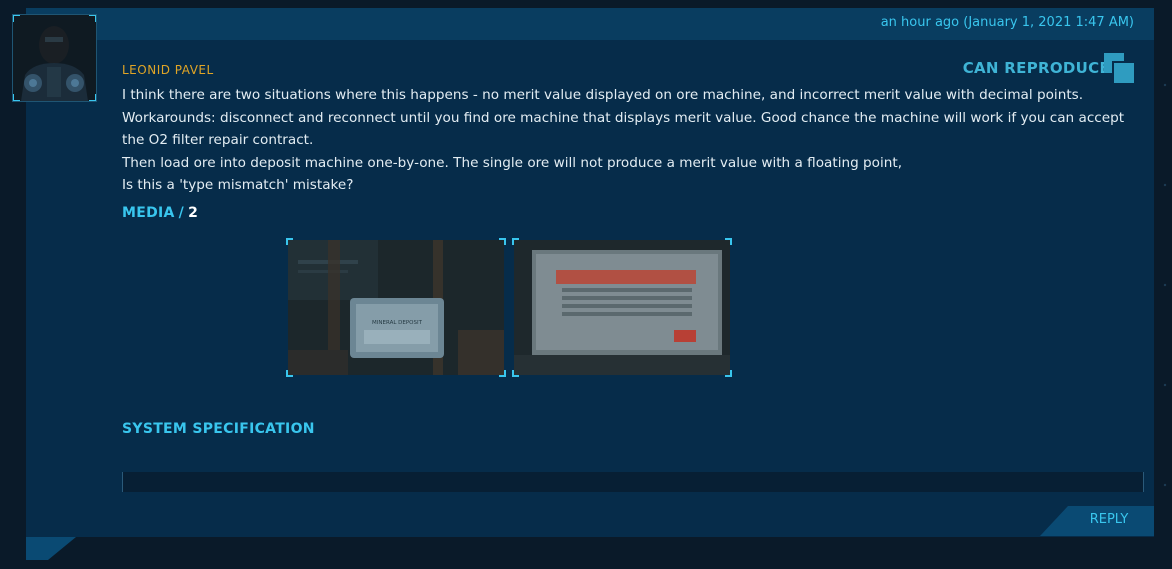 The height and width of the screenshot is (569, 1172). I want to click on system-specification-panel, so click(633, 482).